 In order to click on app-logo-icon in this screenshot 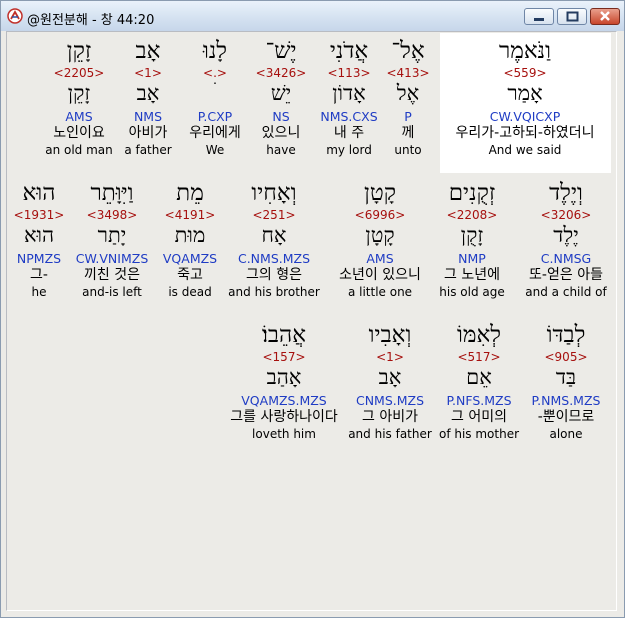, I will do `click(15, 16)`.